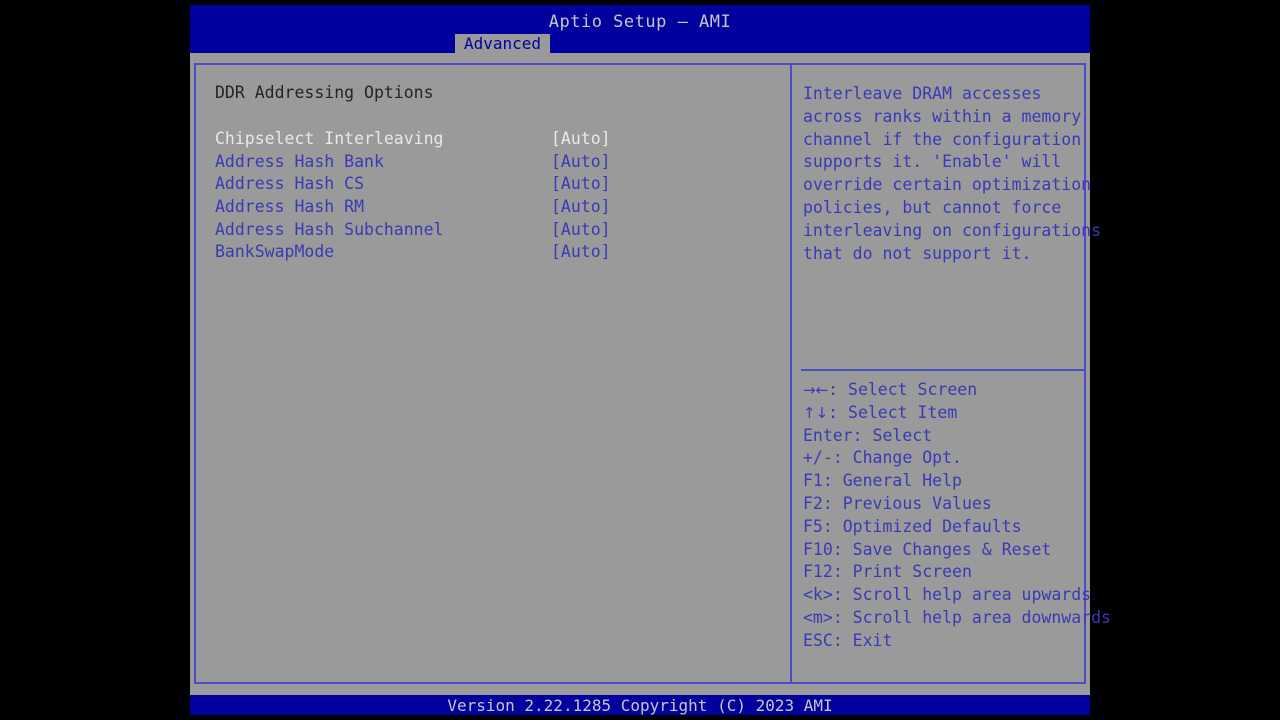  Describe the element at coordinates (813, 503) in the screenshot. I see `hotkey-key: F2` at that location.